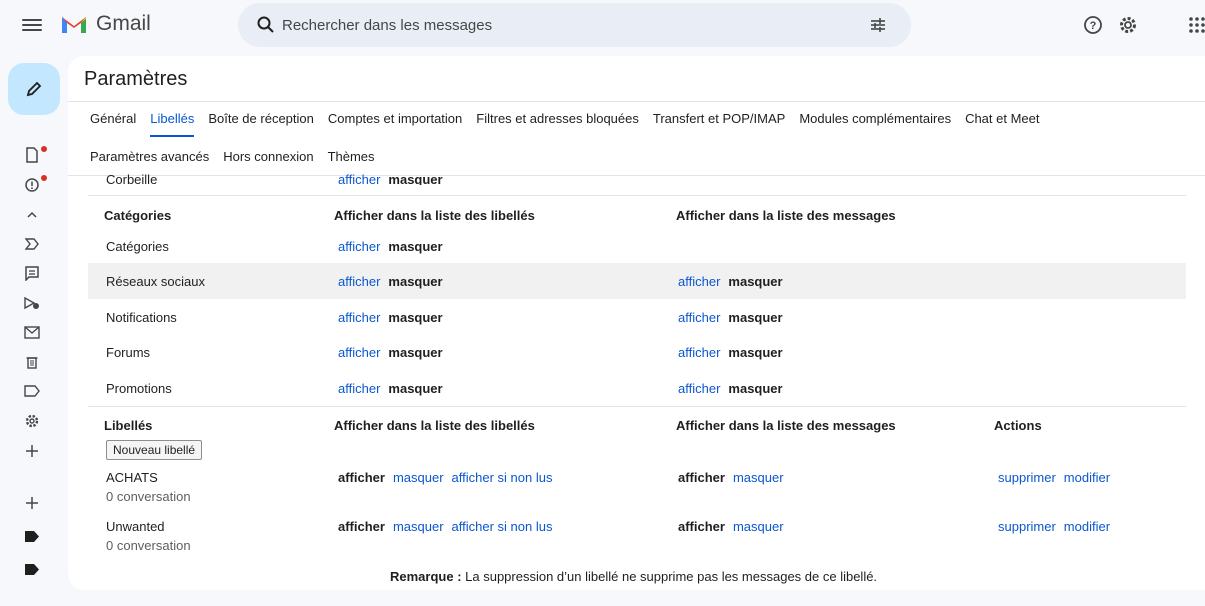 Image resolution: width=1205 pixels, height=606 pixels. Describe the element at coordinates (132, 178) in the screenshot. I see `trash-label: Corbeille` at that location.